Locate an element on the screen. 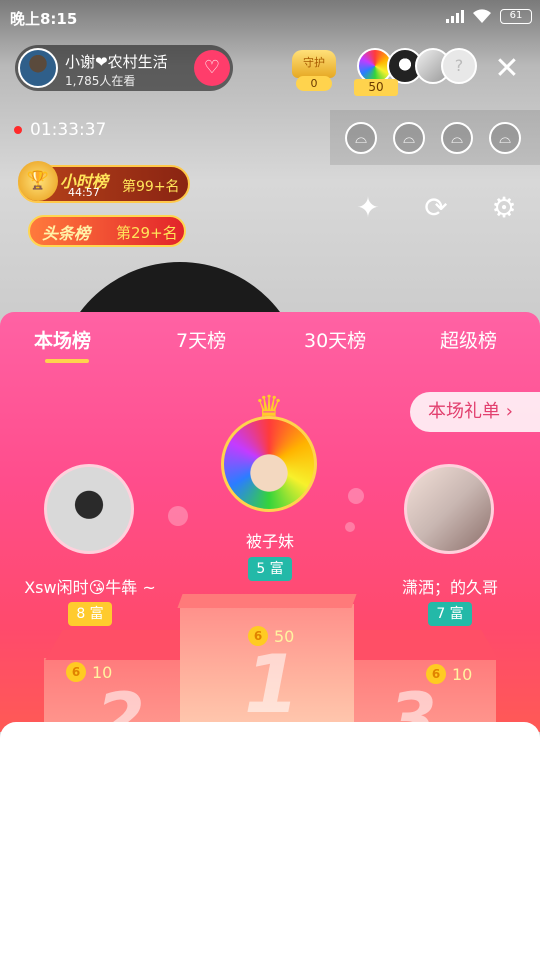 This screenshot has width=540, height=960. trophy-icon: 🏆 is located at coordinates (38, 181).